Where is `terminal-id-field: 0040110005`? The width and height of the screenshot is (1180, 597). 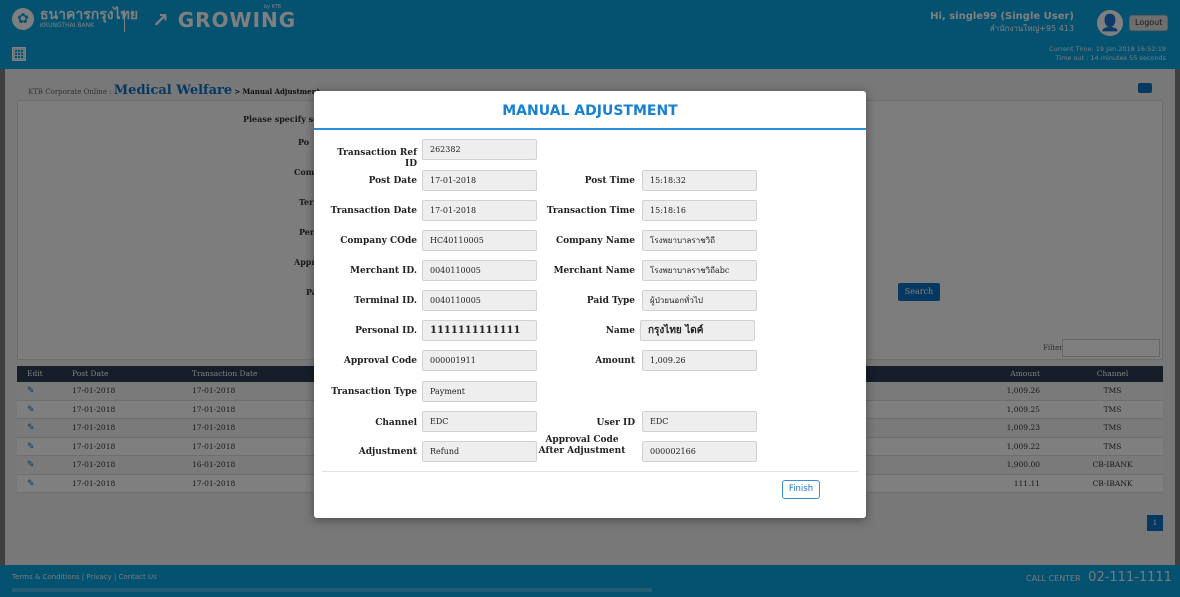 terminal-id-field: 0040110005 is located at coordinates (479, 300).